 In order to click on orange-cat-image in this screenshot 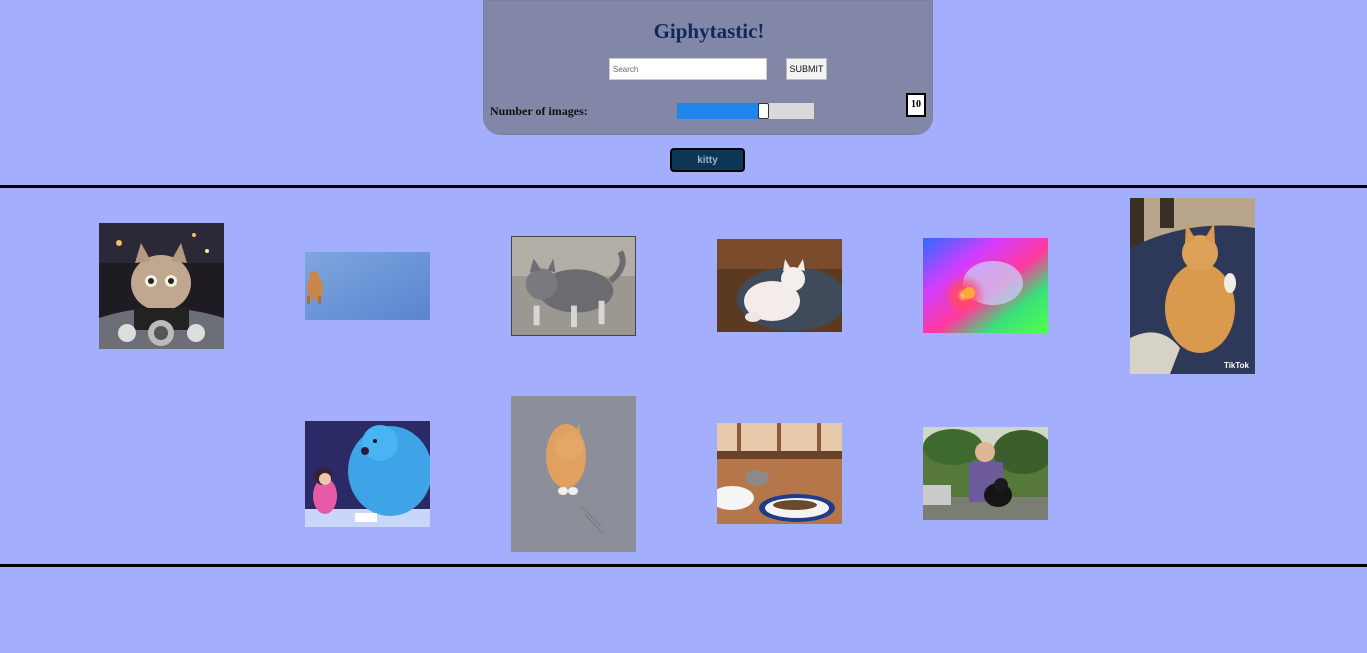, I will do `click(1192, 286)`.